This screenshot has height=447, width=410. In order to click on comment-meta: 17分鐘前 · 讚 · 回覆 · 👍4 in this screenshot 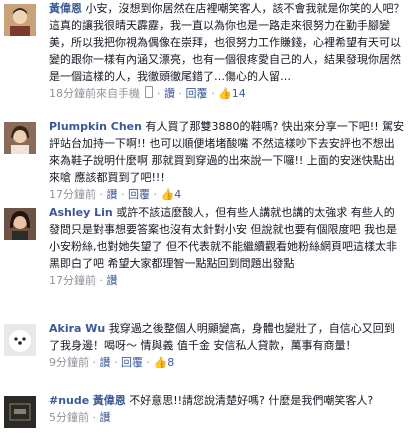, I will do `click(115, 194)`.